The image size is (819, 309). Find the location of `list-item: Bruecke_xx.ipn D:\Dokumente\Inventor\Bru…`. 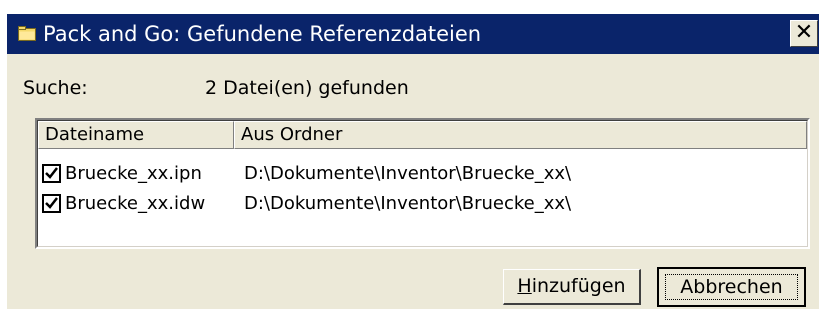

list-item: Bruecke_xx.ipn D:\Dokumente\Inventor\Bru… is located at coordinates (306, 173).